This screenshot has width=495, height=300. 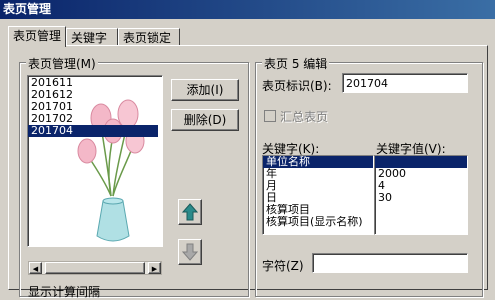 I want to click on page-list: 201611 201612 201701 201702 201704, so click(x=93, y=107).